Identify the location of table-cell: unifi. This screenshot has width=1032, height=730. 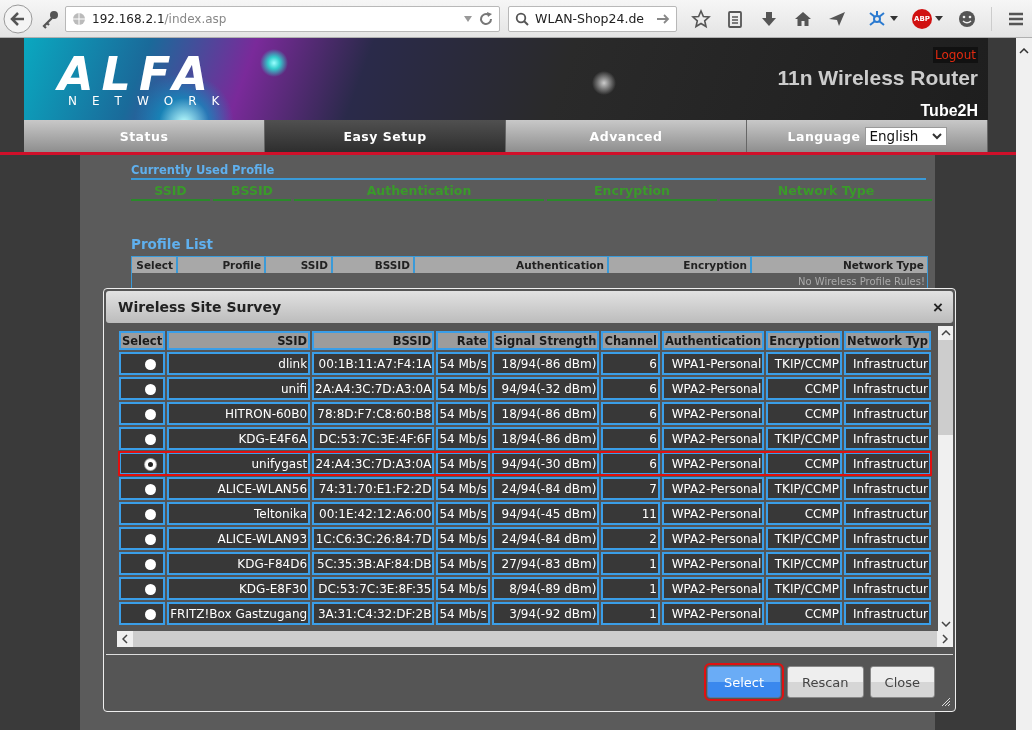
(239, 388).